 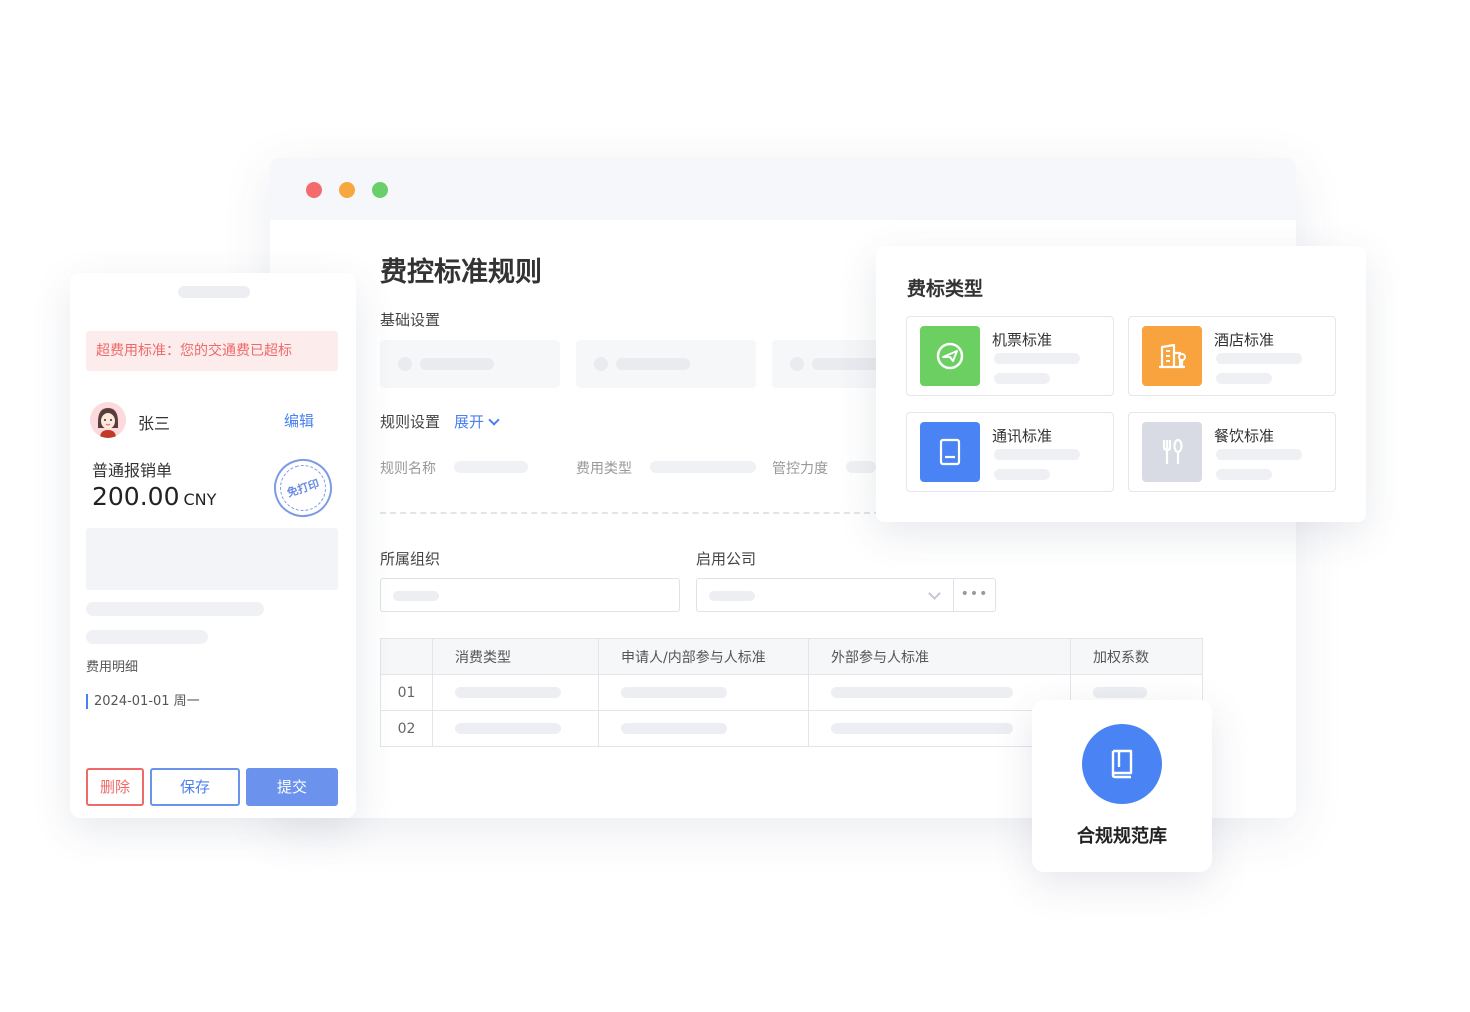 I want to click on panel-title: 费标类型, so click(x=945, y=289).